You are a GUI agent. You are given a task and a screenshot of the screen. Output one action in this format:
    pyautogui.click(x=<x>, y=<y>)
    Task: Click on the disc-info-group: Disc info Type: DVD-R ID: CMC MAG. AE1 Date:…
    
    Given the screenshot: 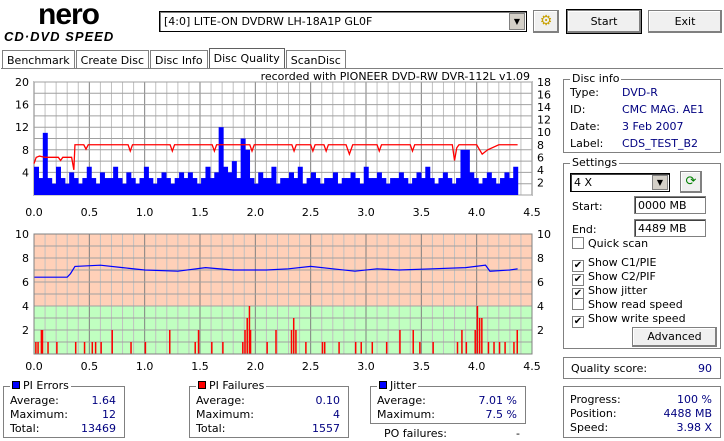 What is the action you would take?
    pyautogui.click(x=642, y=112)
    